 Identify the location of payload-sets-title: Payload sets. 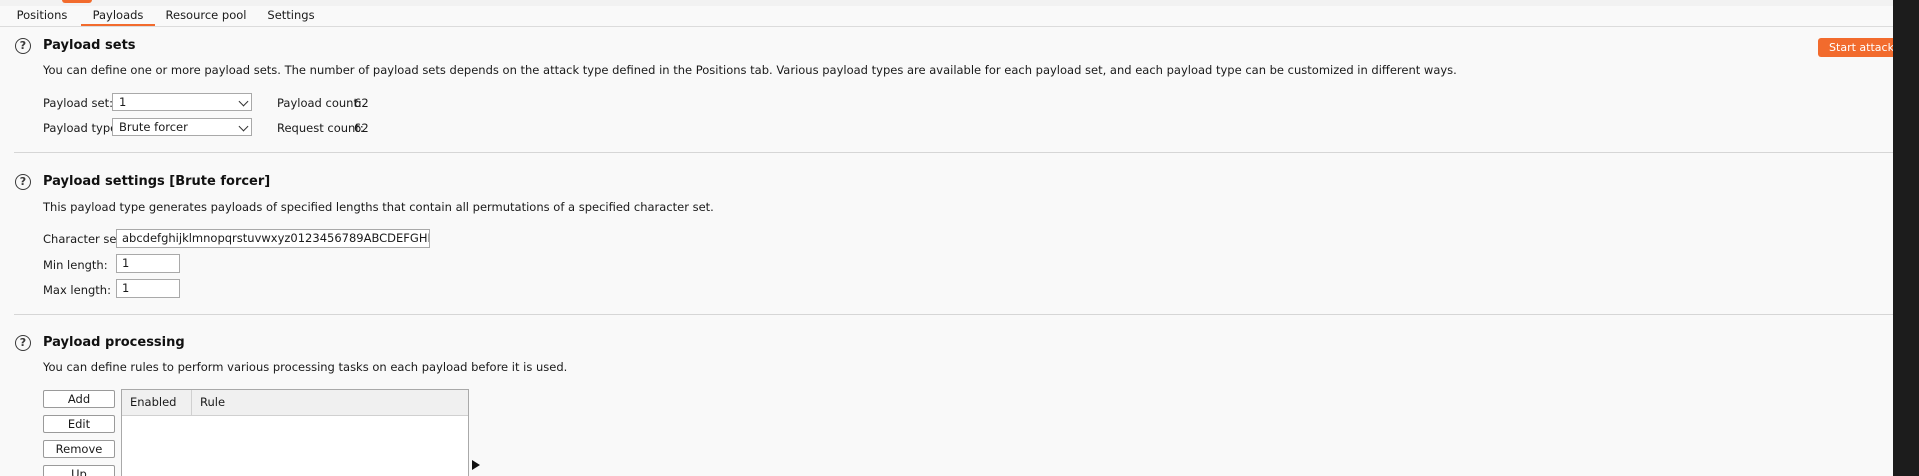
(89, 45).